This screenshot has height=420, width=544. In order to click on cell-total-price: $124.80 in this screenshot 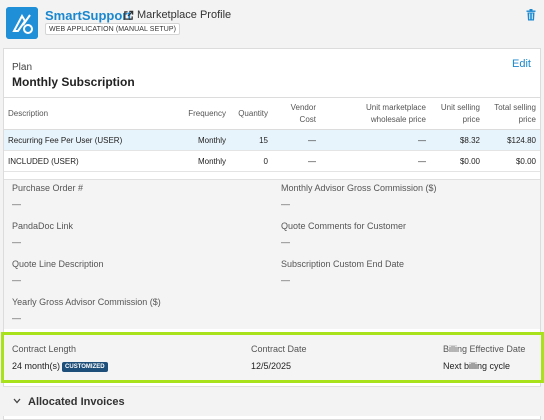, I will do `click(512, 140)`.